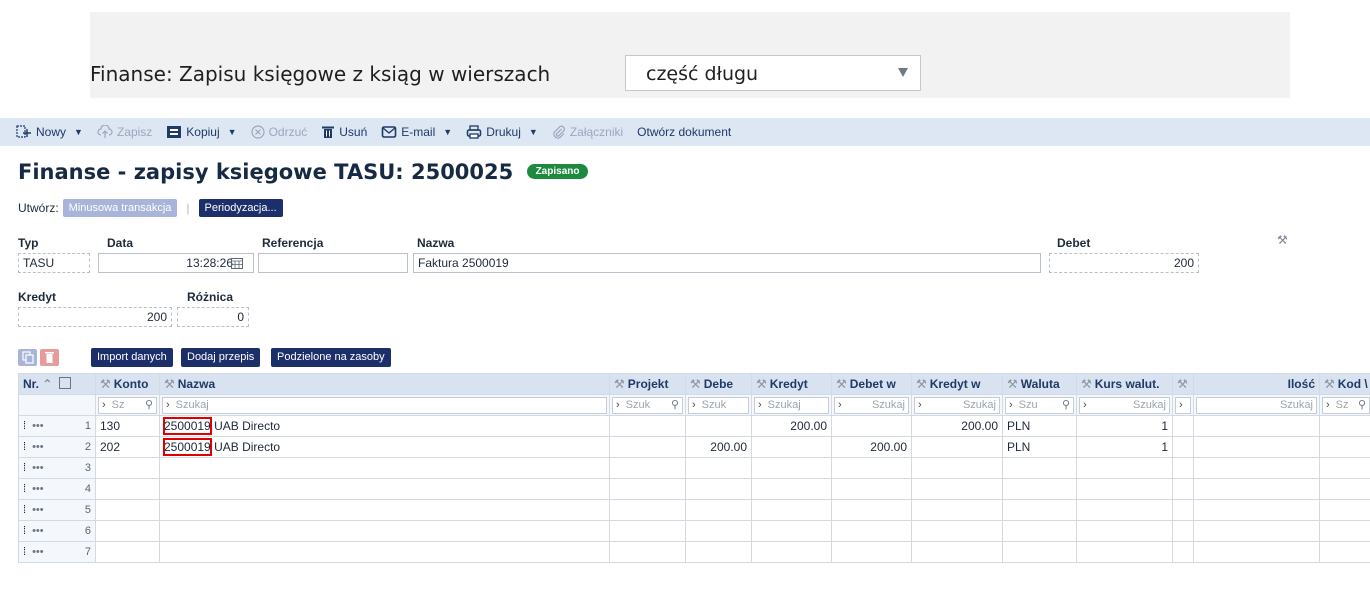  What do you see at coordinates (384, 447) in the screenshot?
I see `cell-nazwa: 2500019 UAB Directo` at bounding box center [384, 447].